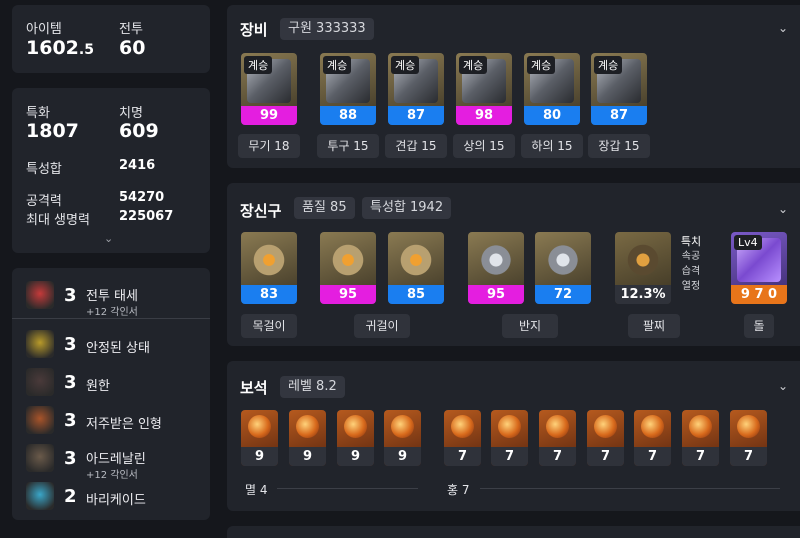 This screenshot has height=538, width=800. What do you see at coordinates (348, 89) in the screenshot?
I see `helmet-item: 계승 88` at bounding box center [348, 89].